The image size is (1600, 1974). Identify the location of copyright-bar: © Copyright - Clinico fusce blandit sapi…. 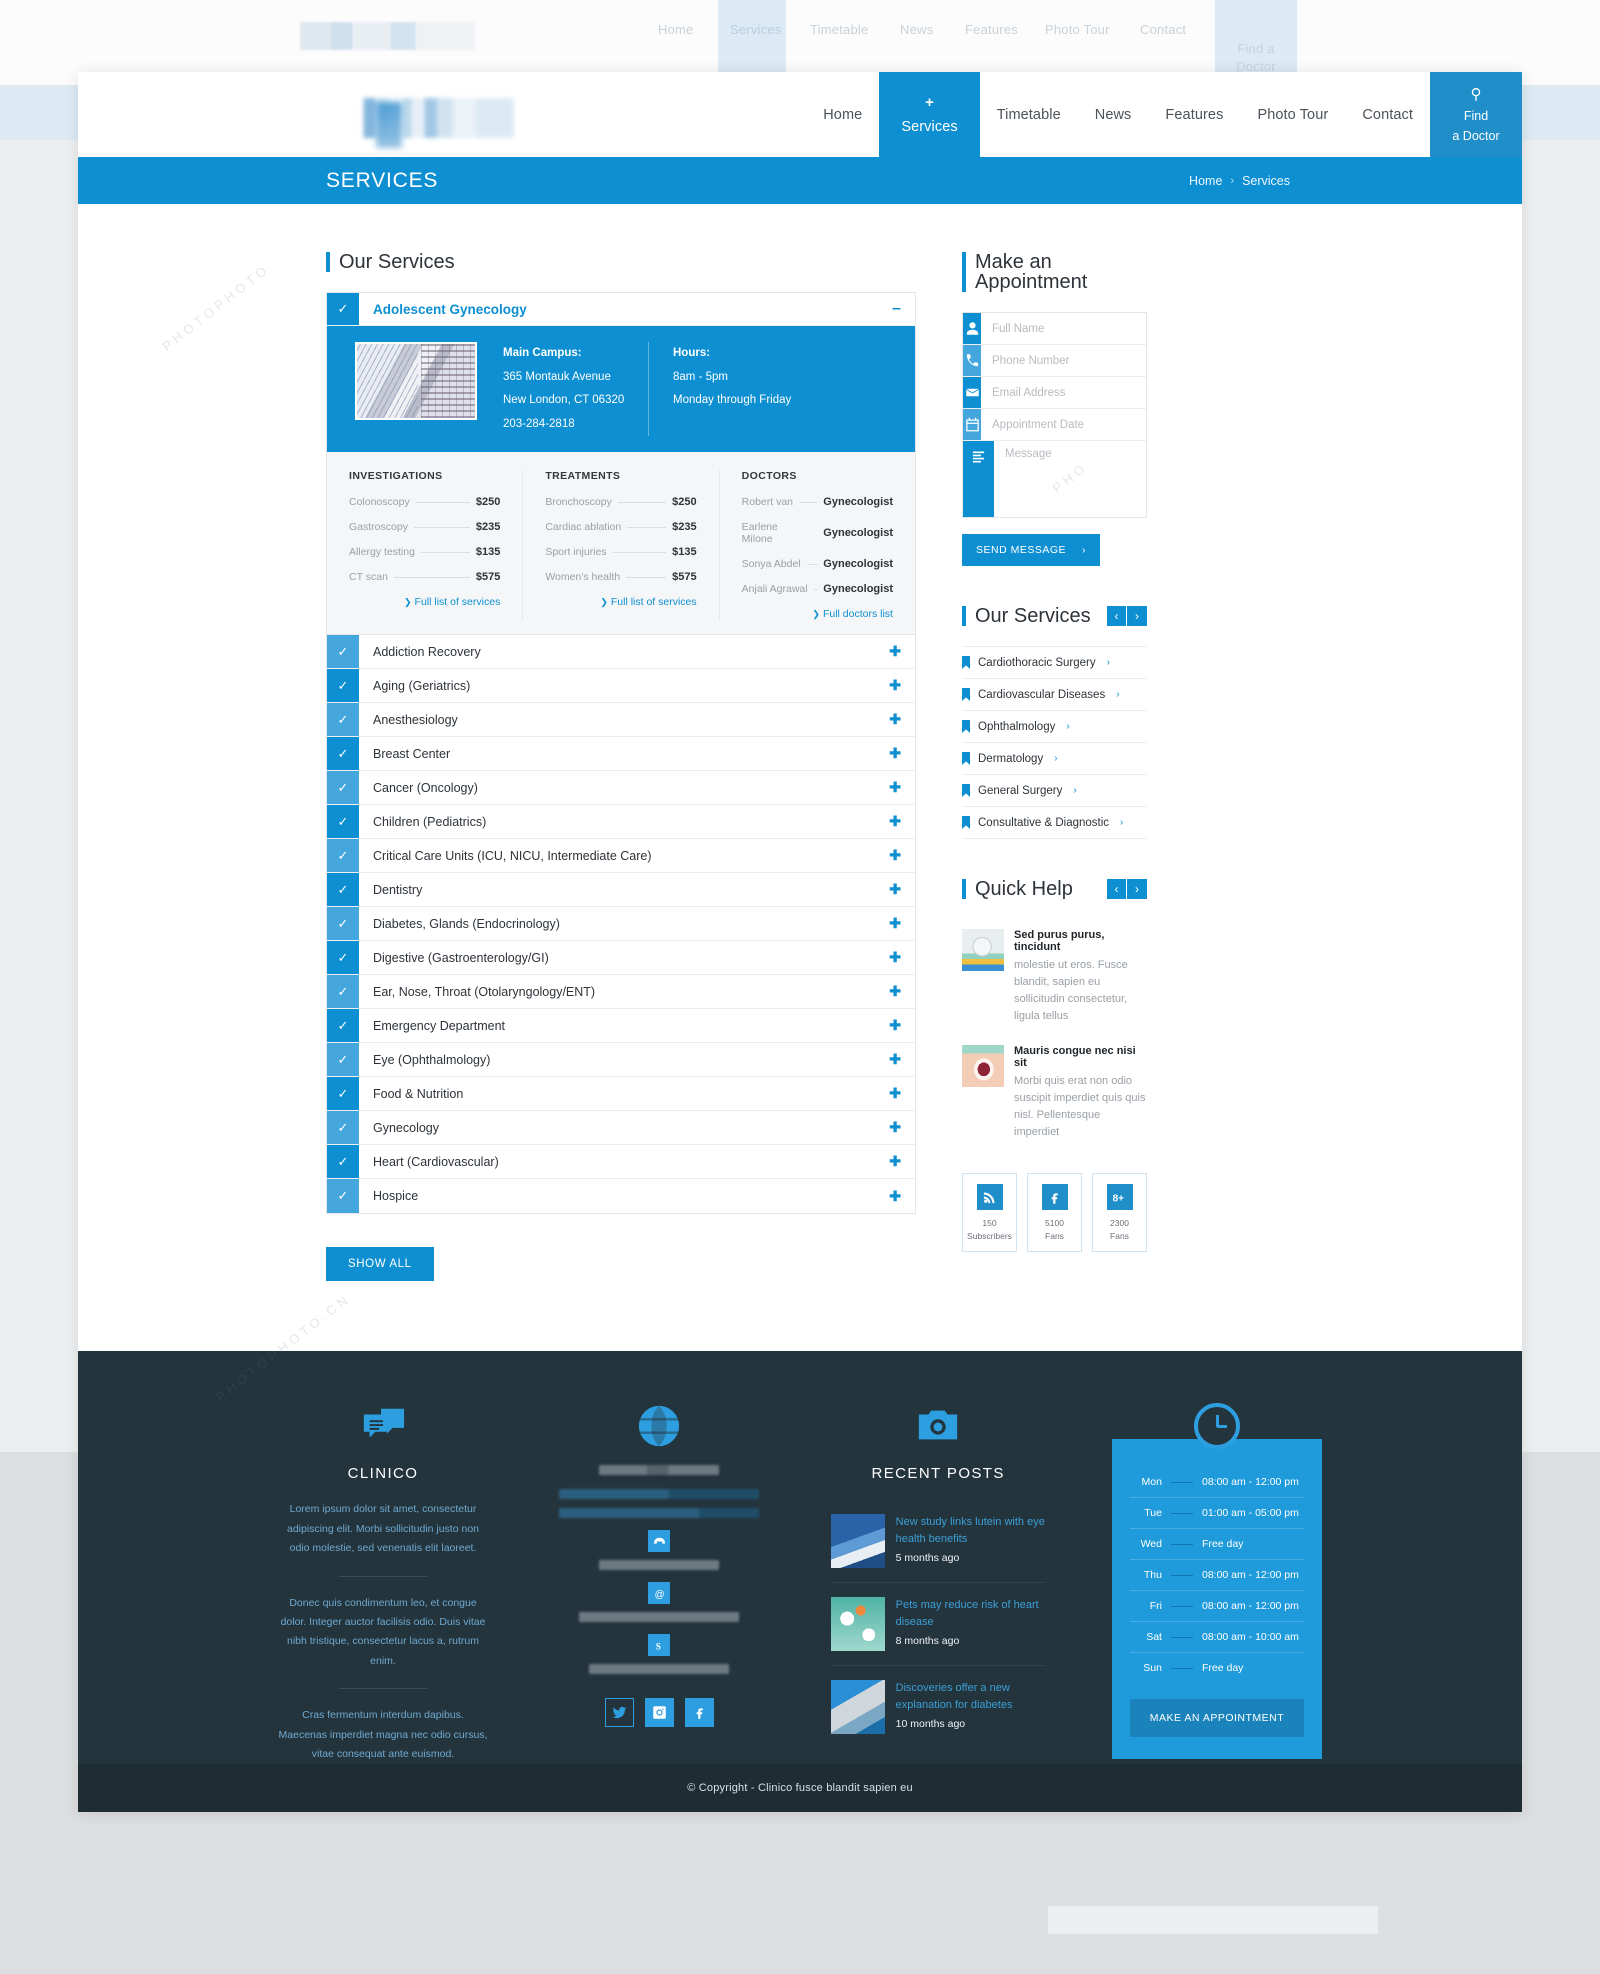
(800, 1788).